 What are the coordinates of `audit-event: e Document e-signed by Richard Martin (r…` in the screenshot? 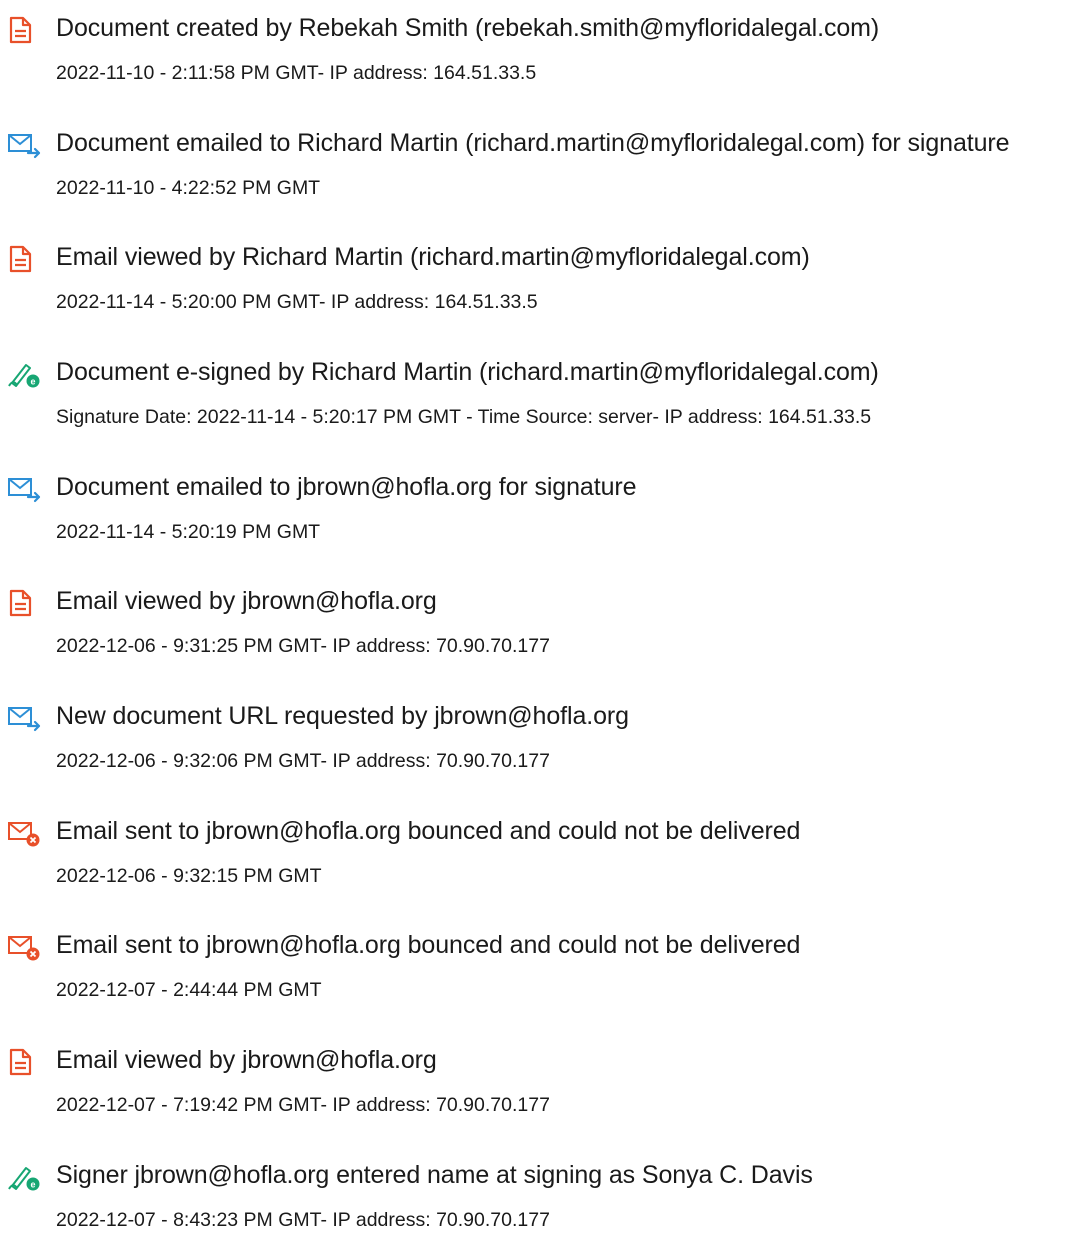 It's located at (540, 402).